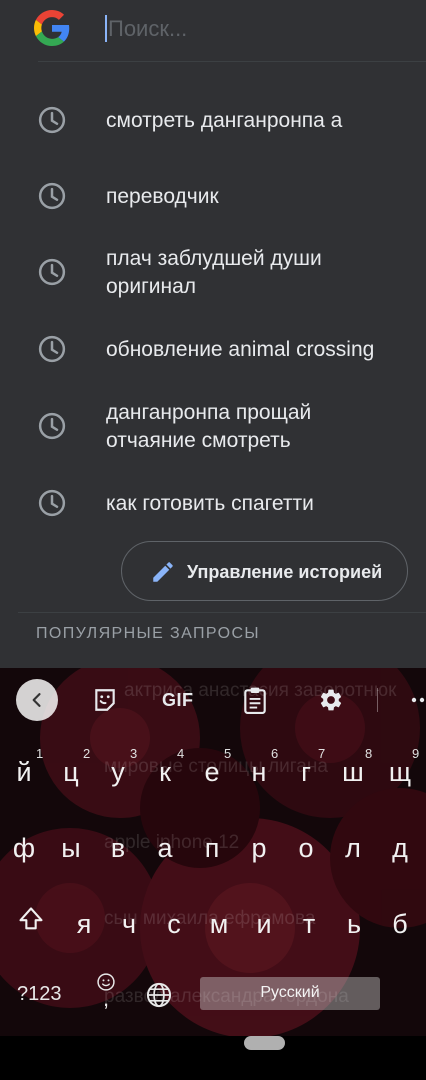  Describe the element at coordinates (212, 848) in the screenshot. I see `key: п` at that location.